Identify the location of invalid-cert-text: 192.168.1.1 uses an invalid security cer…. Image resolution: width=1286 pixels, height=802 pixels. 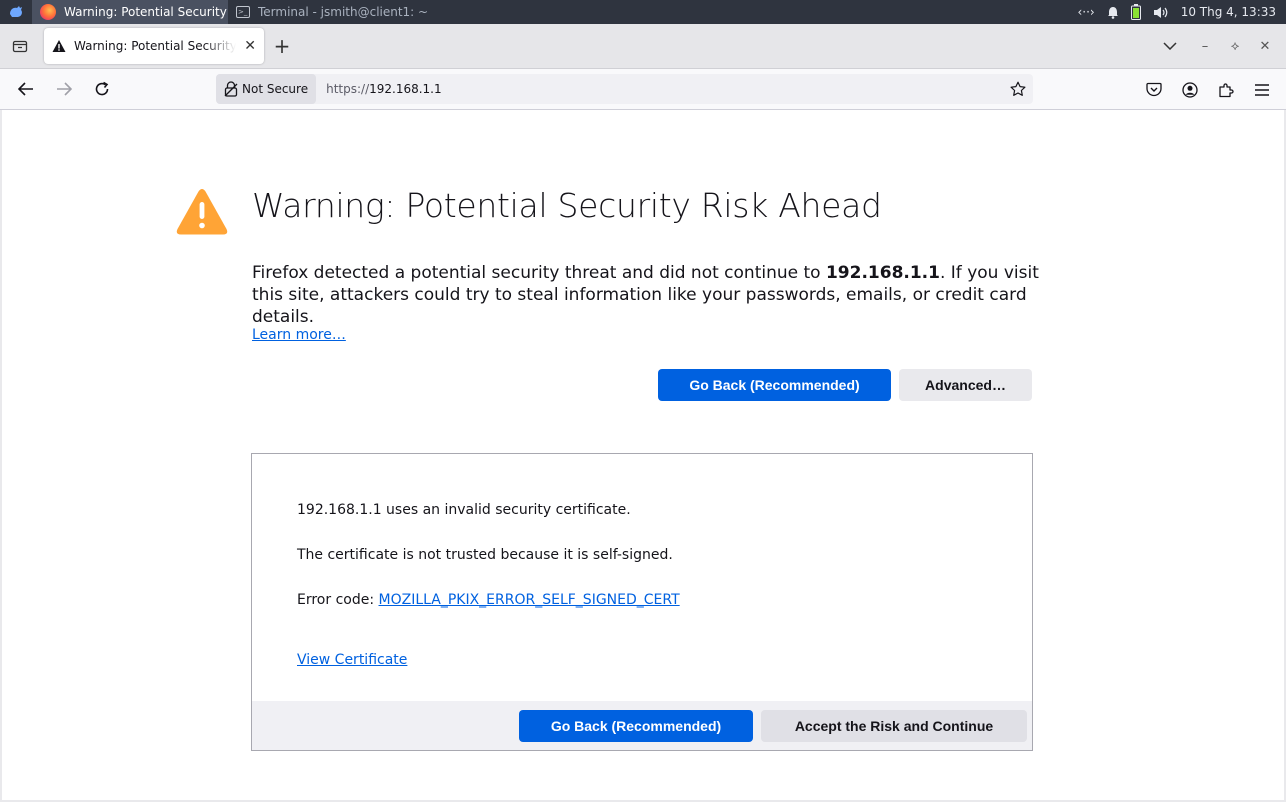
(464, 510).